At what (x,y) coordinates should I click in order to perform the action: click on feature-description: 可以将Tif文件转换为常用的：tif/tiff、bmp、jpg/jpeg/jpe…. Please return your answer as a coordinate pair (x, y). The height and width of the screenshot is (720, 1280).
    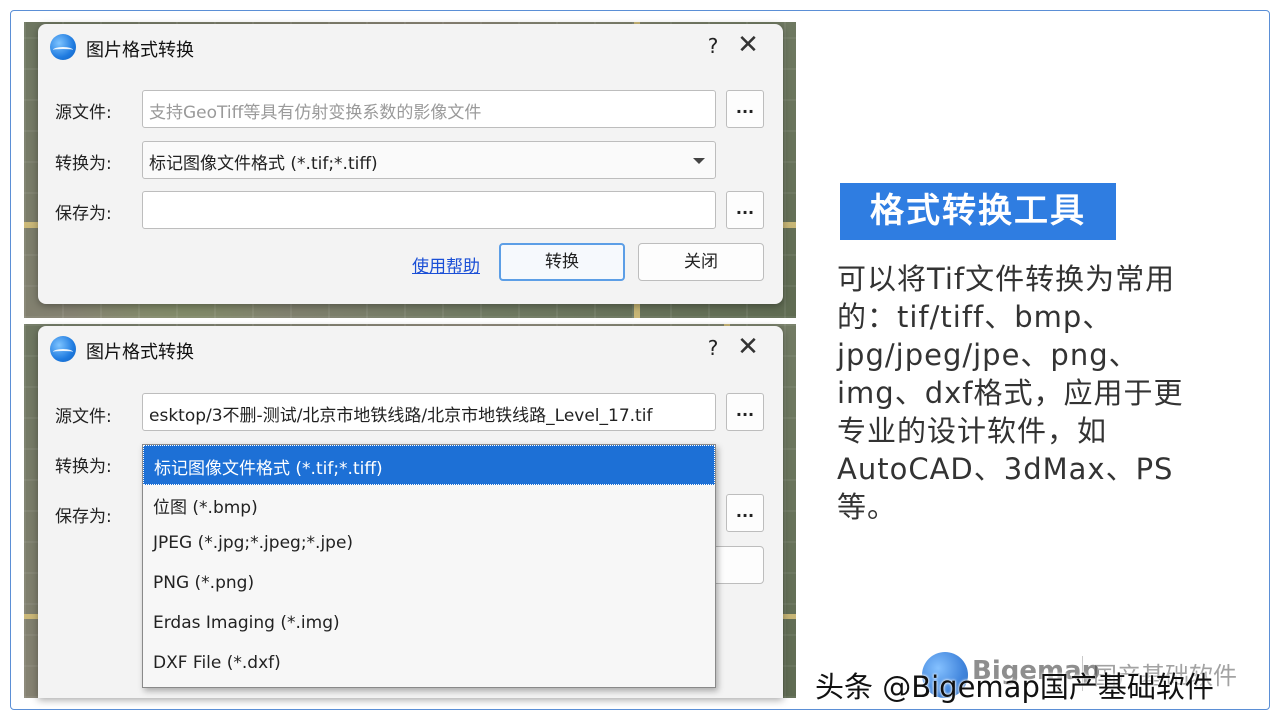
    Looking at the image, I should click on (1010, 393).